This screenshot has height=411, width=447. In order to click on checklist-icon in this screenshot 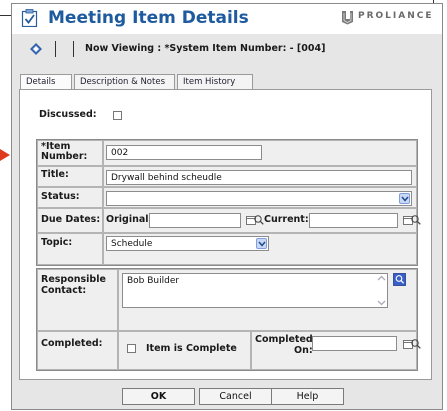, I will do `click(29, 18)`.